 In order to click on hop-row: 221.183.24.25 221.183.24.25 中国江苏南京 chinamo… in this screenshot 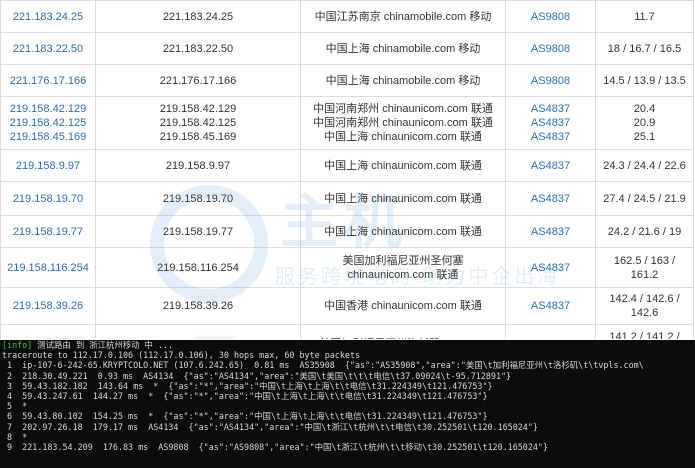, I will do `click(347, 16)`.